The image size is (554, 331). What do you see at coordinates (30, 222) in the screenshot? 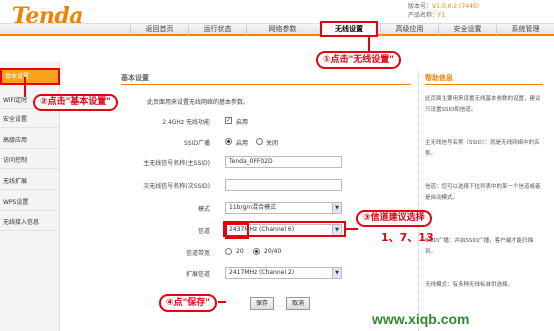
I see `sidebar-item-client-list: 无线接入信息` at bounding box center [30, 222].